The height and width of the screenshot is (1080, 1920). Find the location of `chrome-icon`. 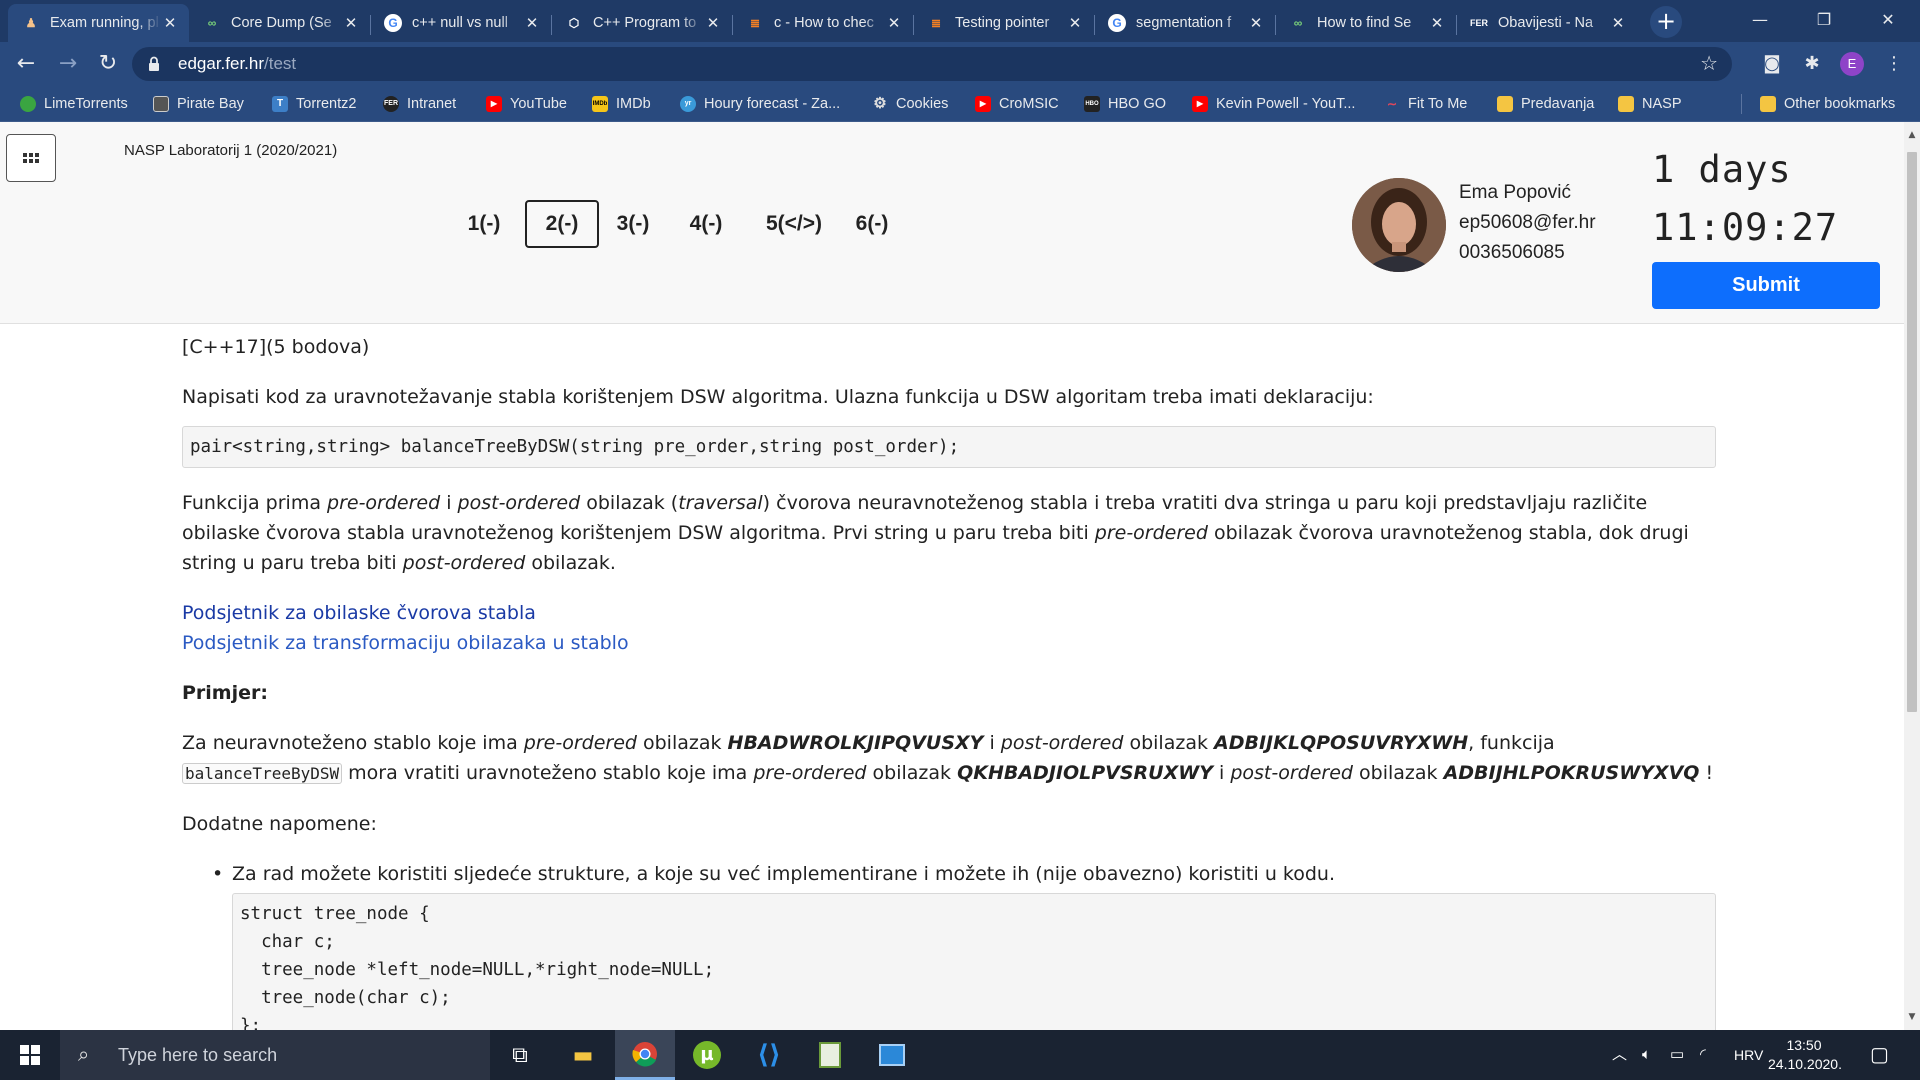

chrome-icon is located at coordinates (645, 1055).